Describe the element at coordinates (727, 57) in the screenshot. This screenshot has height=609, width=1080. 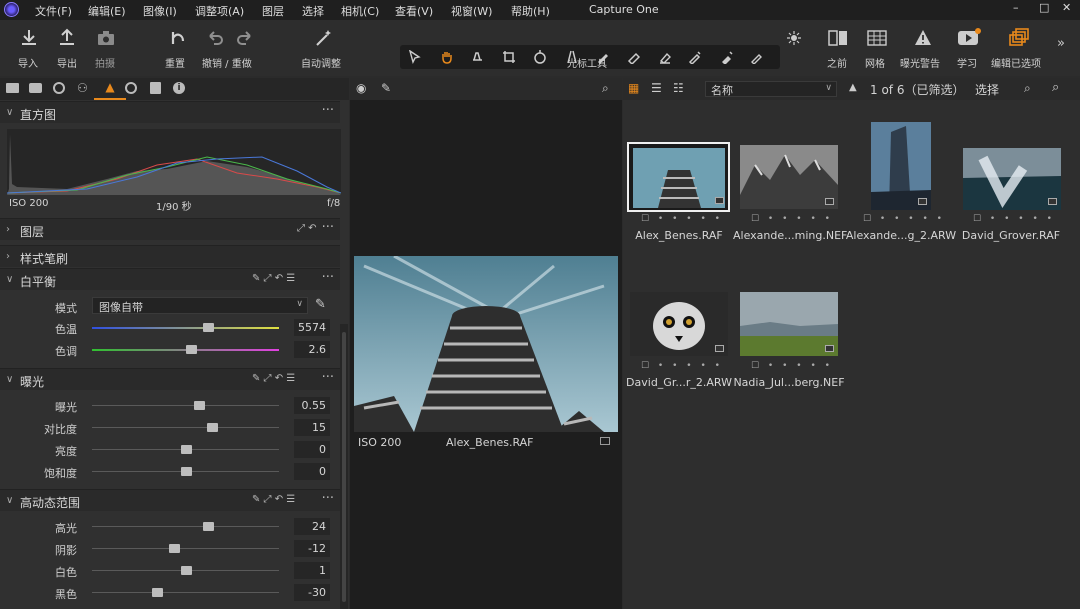
I see `healing-brush-icon` at that location.